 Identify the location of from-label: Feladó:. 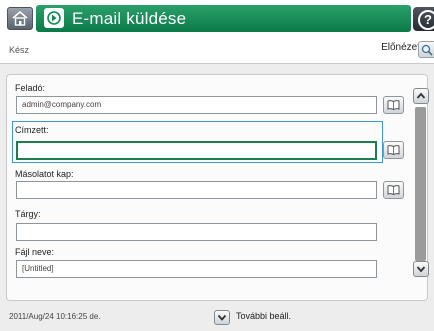
(30, 88).